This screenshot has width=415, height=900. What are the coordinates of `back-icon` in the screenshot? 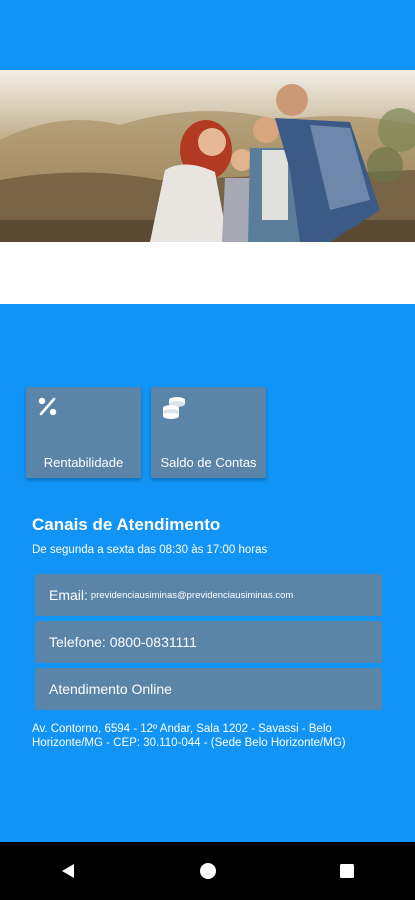 It's located at (68, 871).